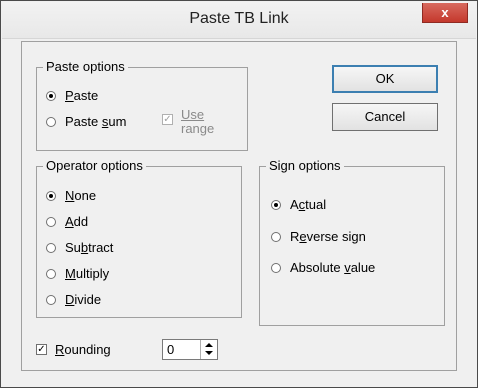 Image resolution: width=478 pixels, height=388 pixels. Describe the element at coordinates (328, 236) in the screenshot. I see `sign-reverse-label: Reverse sign` at that location.